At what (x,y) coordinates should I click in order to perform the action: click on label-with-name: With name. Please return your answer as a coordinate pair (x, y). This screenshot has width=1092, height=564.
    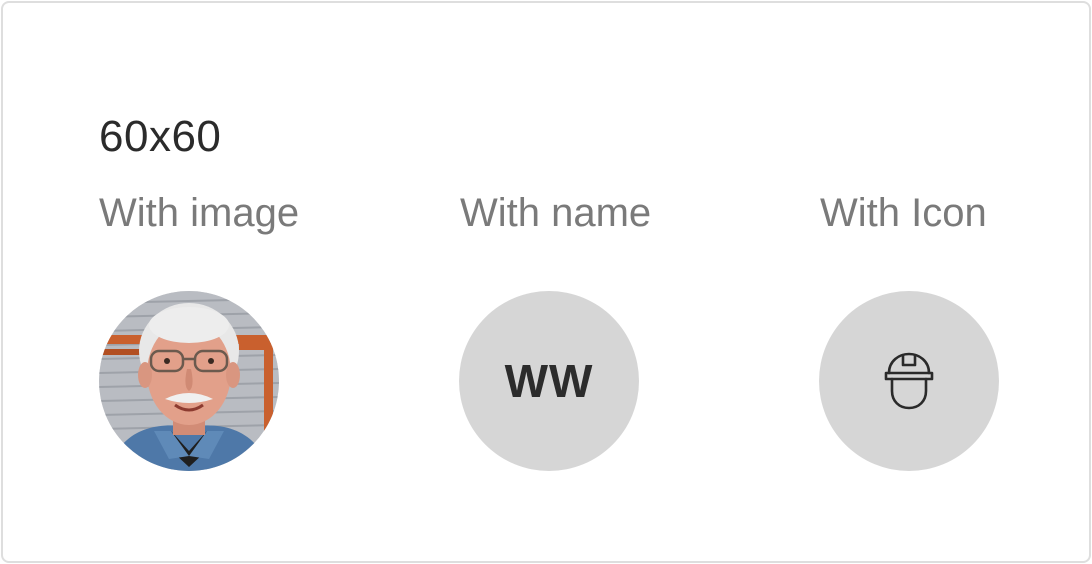
    Looking at the image, I should click on (556, 213).